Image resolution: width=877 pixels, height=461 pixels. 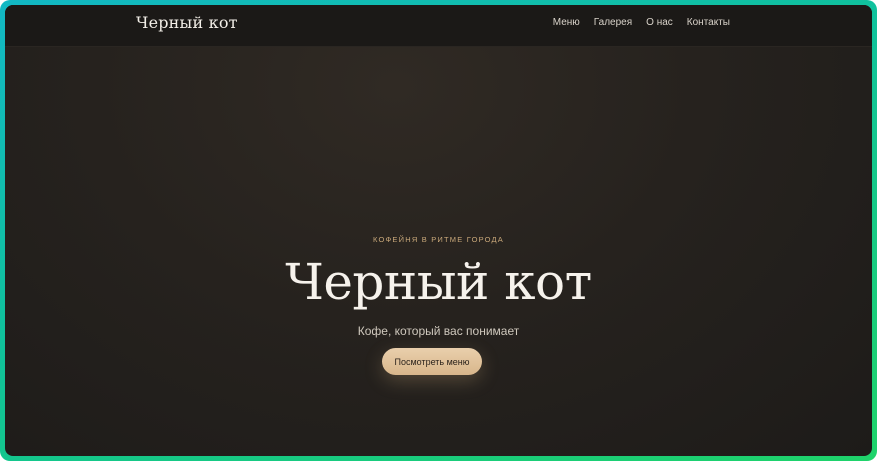 What do you see at coordinates (566, 22) in the screenshot?
I see `nav-link-menu: Меню` at bounding box center [566, 22].